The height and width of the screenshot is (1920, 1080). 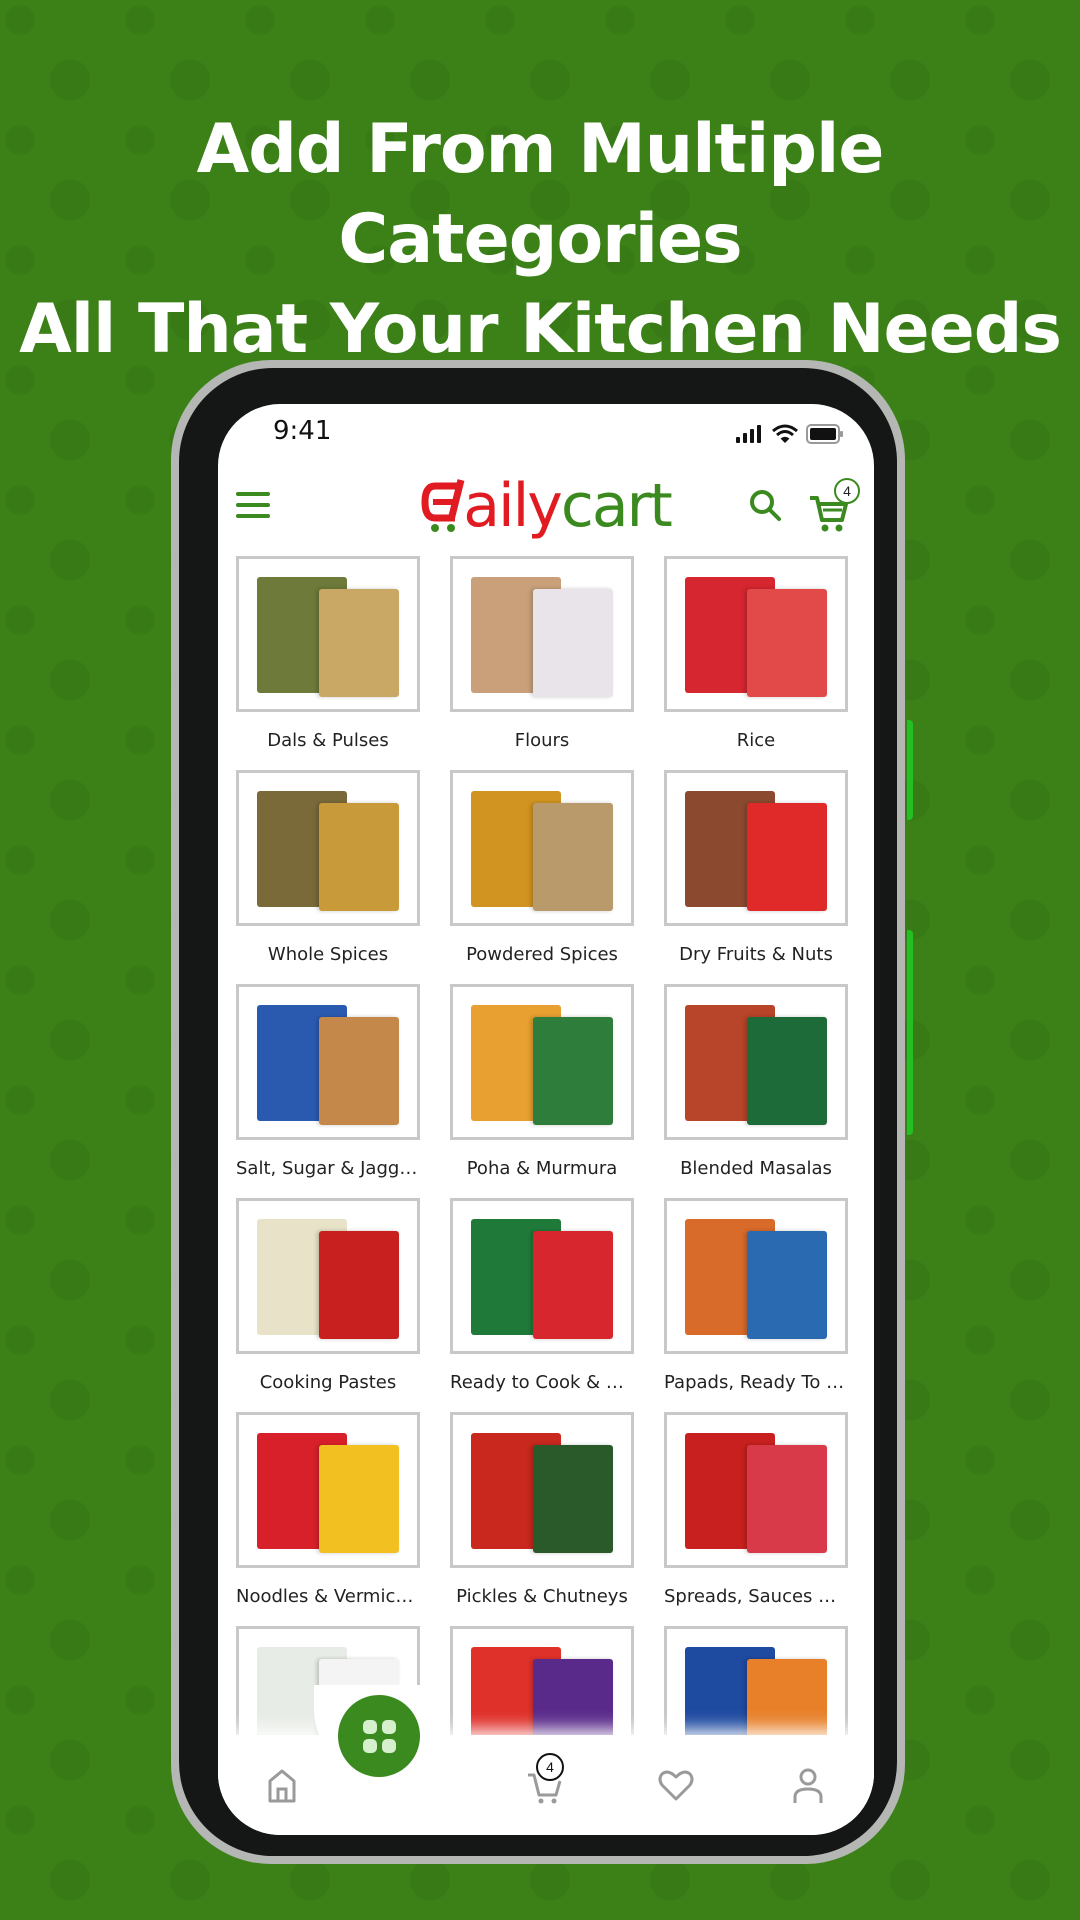 I want to click on category-tile: Blended Masalas, so click(x=756, y=1091).